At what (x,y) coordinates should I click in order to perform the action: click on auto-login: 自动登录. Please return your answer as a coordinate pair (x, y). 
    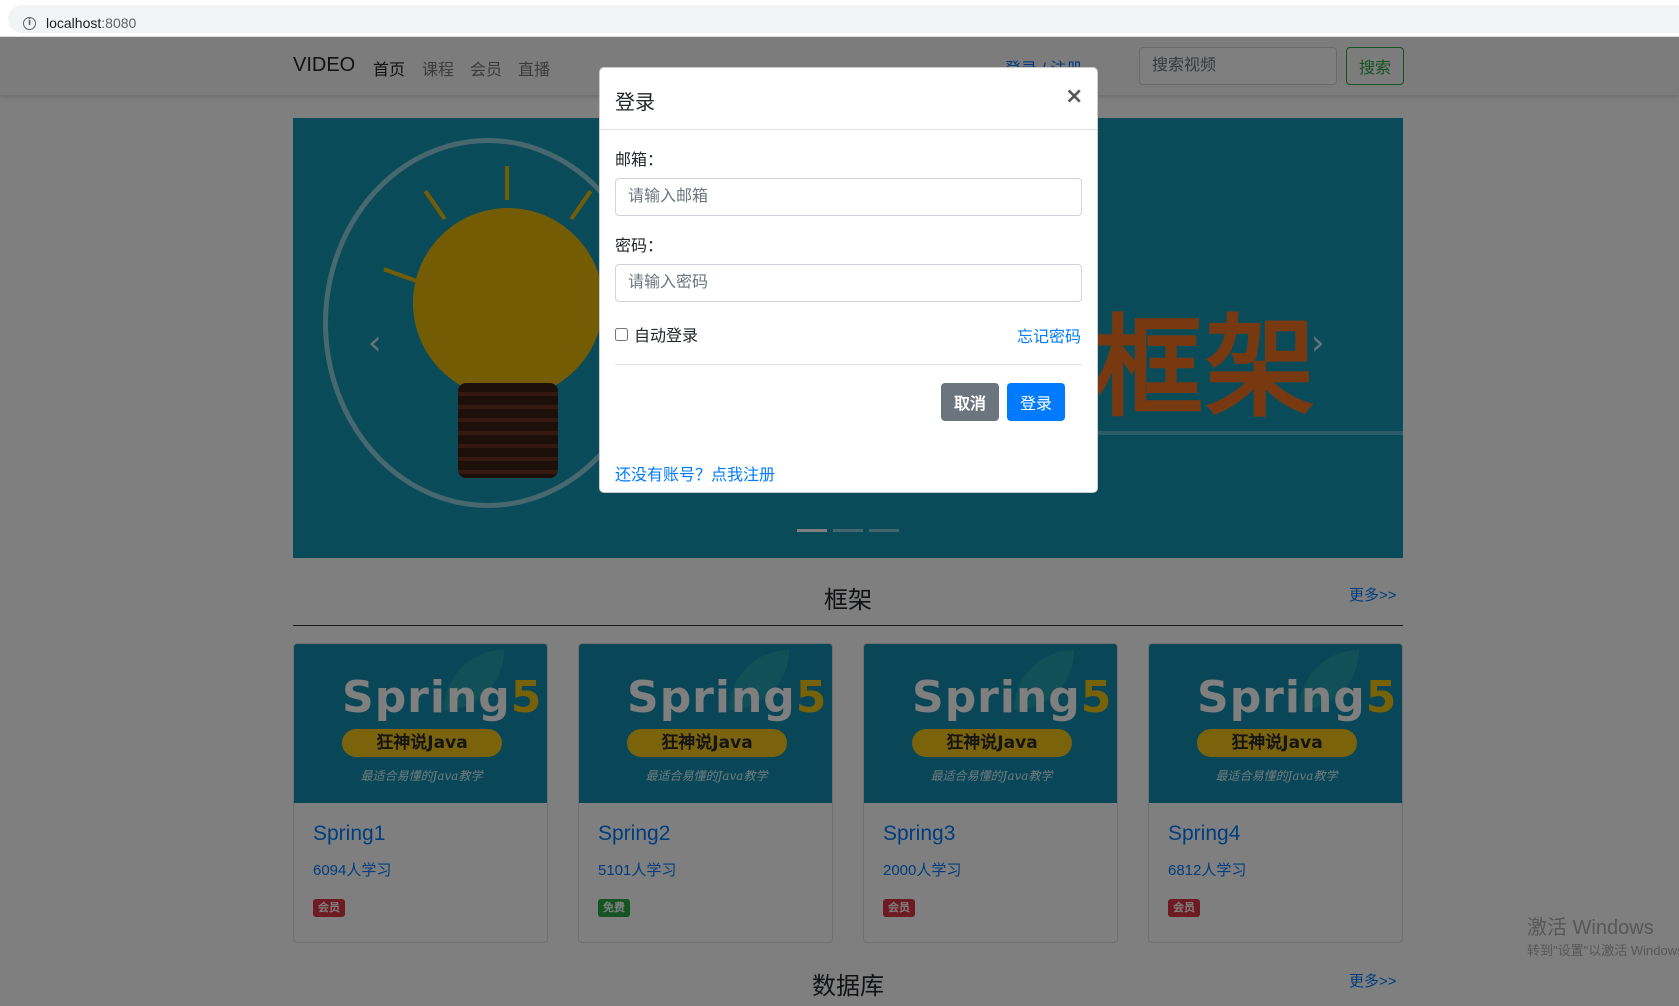
    Looking at the image, I should click on (656, 334).